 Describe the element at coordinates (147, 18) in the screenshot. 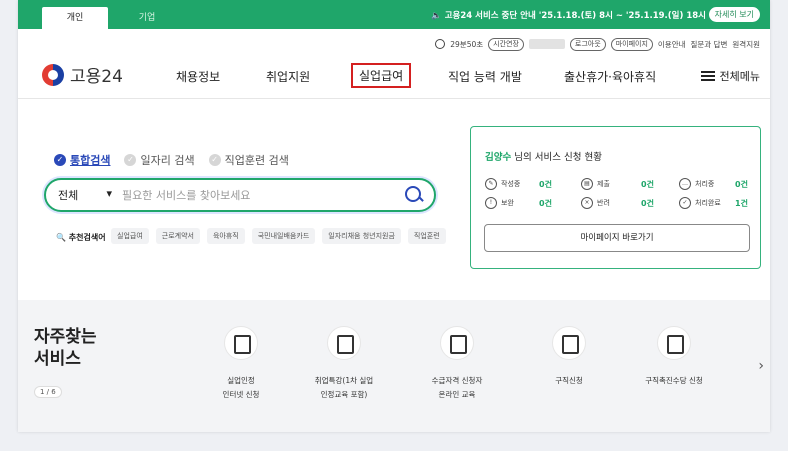

I see `tab-business: 기업` at that location.